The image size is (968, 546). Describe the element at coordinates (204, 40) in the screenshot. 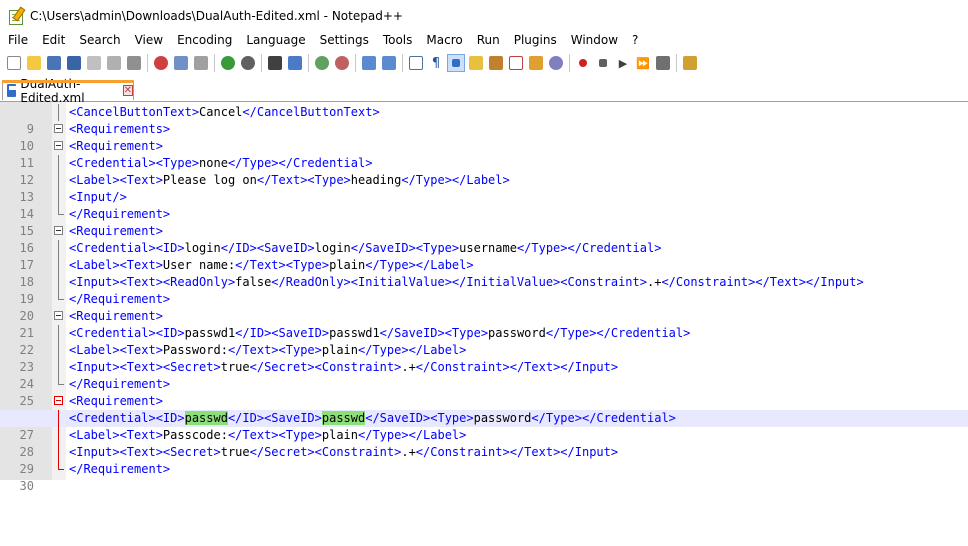

I see `menu-encoding: Encoding` at that location.